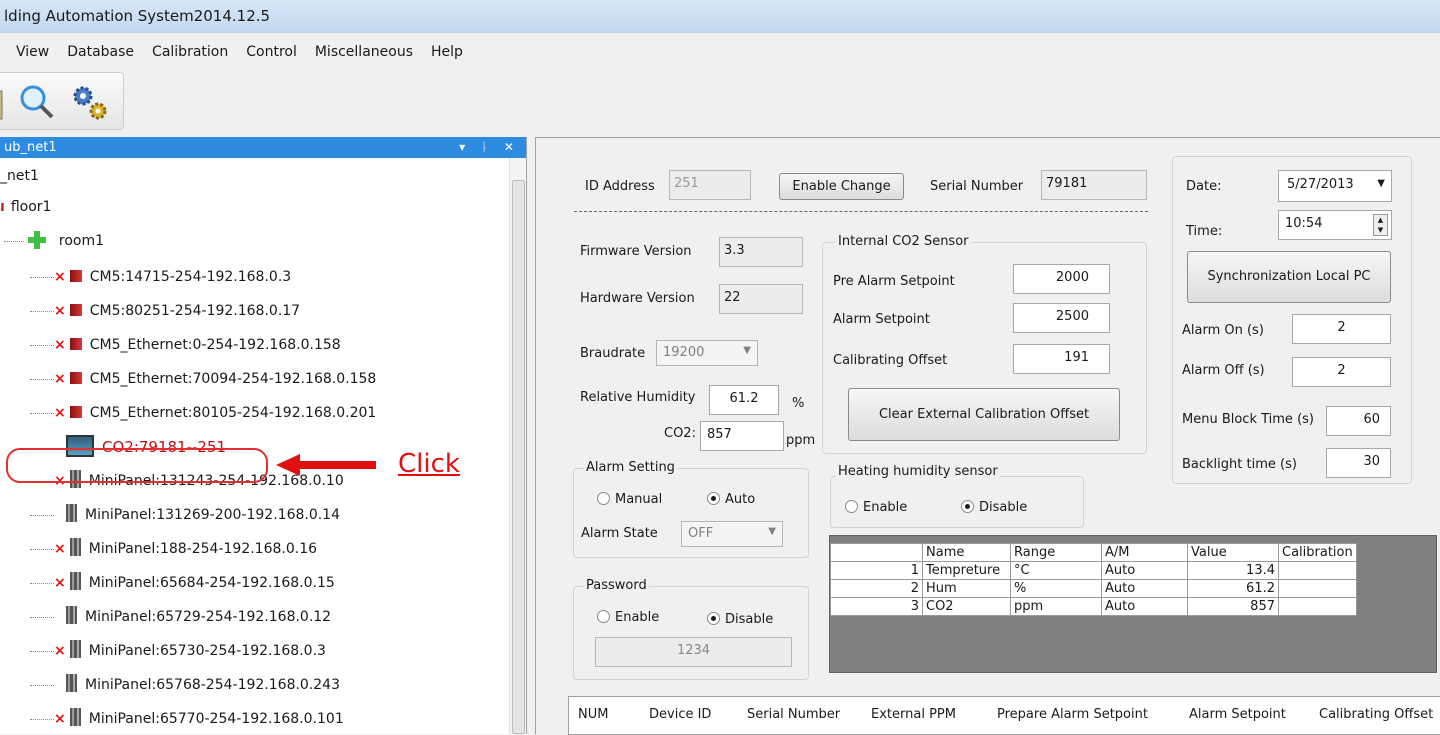 This screenshot has width=1440, height=735. I want to click on sensor-table-row: 2 Hum% Auto 61.2, so click(1093, 588).